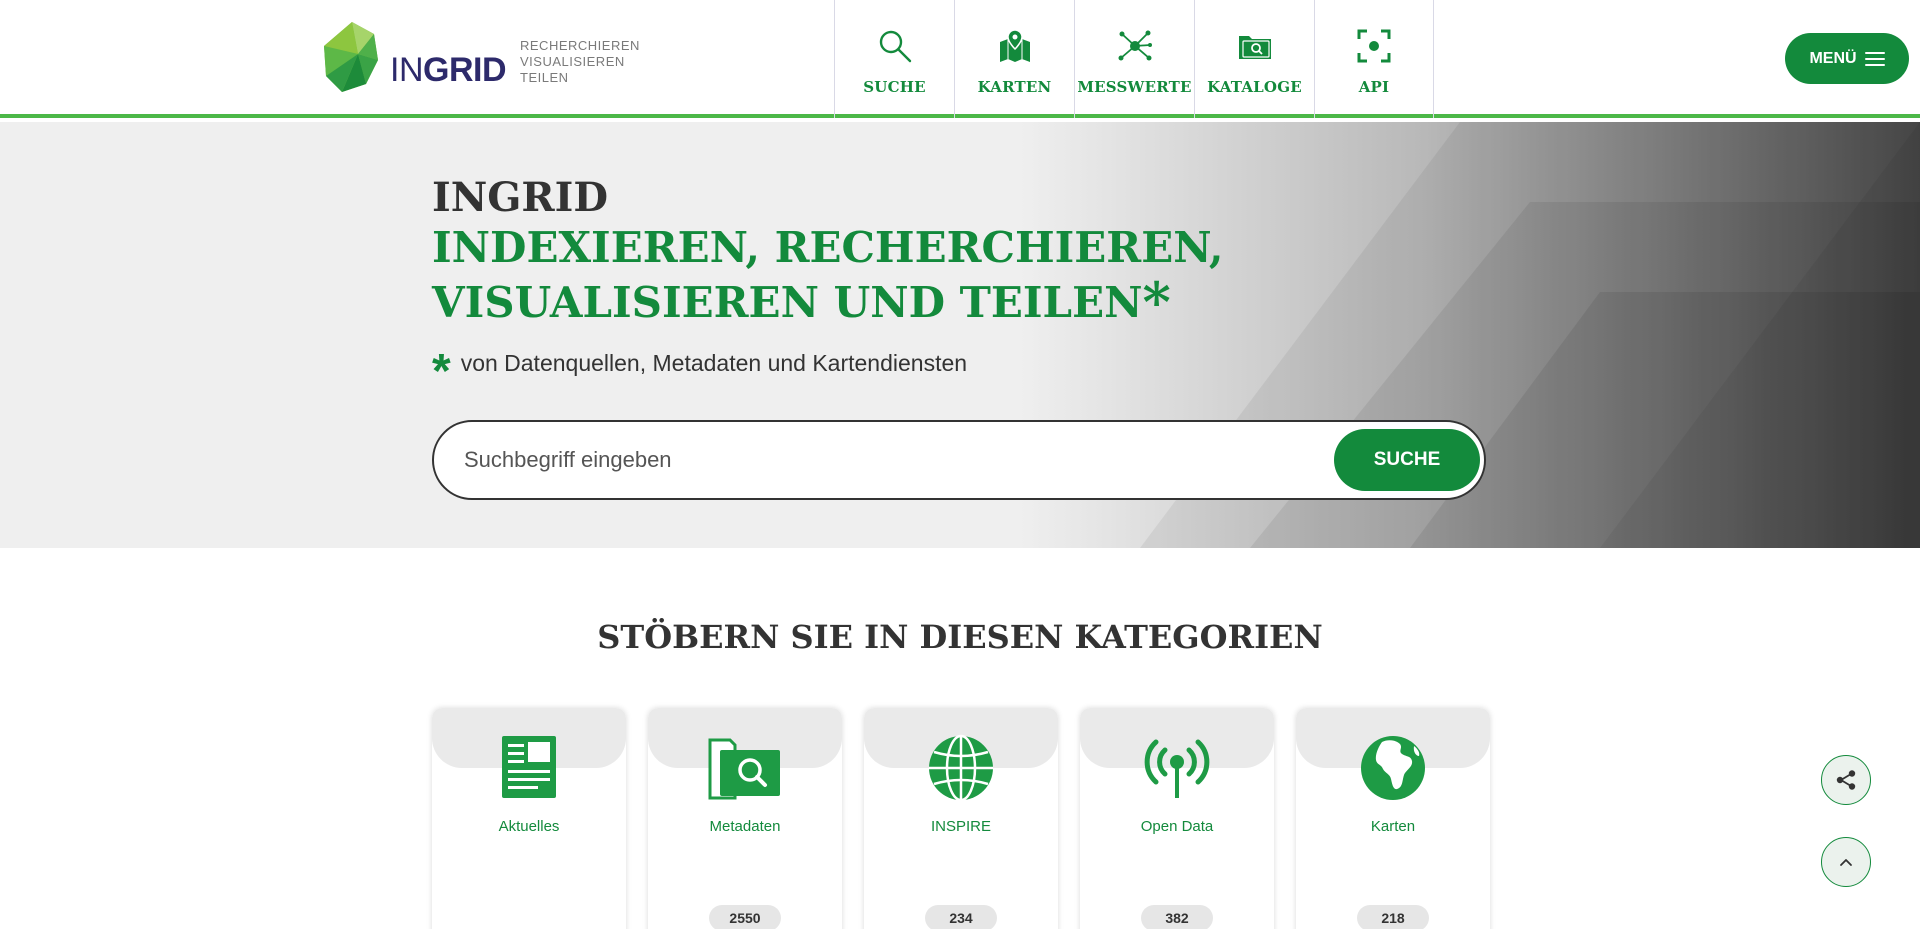 The width and height of the screenshot is (1920, 929). What do you see at coordinates (544, 77) in the screenshot?
I see `tagline-line: TEILEN` at bounding box center [544, 77].